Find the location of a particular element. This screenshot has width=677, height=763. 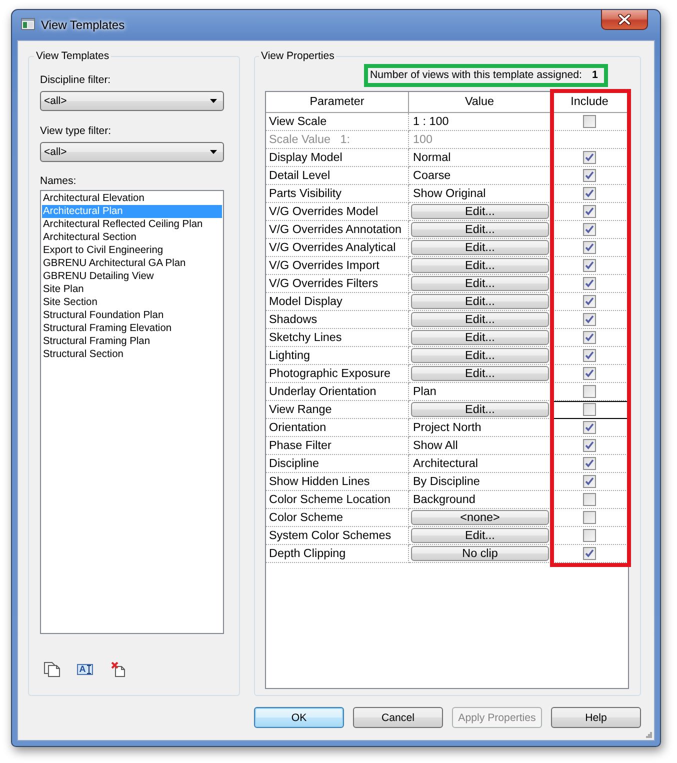

dialog-button: Cancel is located at coordinates (398, 717).